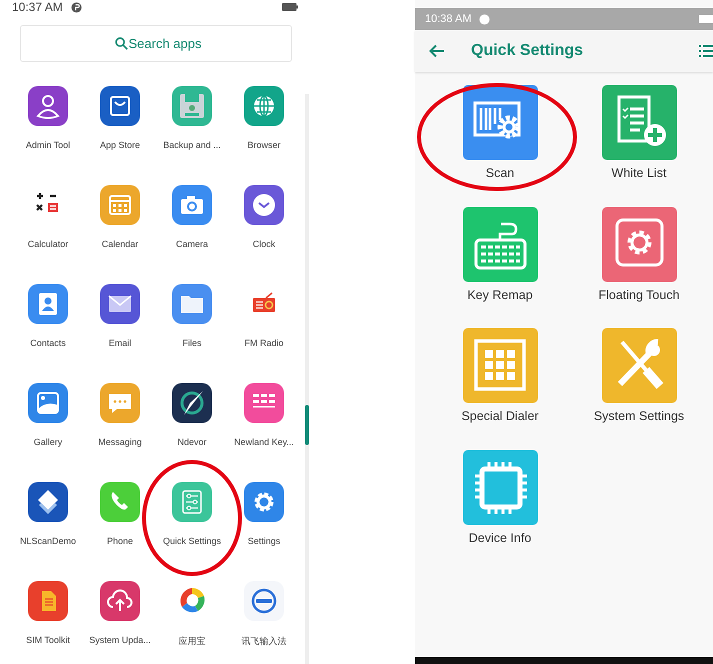 Image resolution: width=713 pixels, height=664 pixels. I want to click on app-label: Calculator, so click(48, 244).